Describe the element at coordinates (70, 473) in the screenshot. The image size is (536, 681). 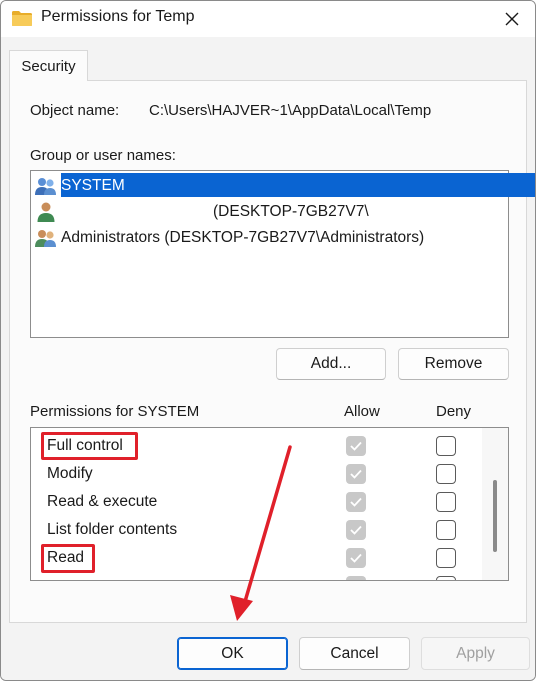
I see `permission-name: Modify` at that location.